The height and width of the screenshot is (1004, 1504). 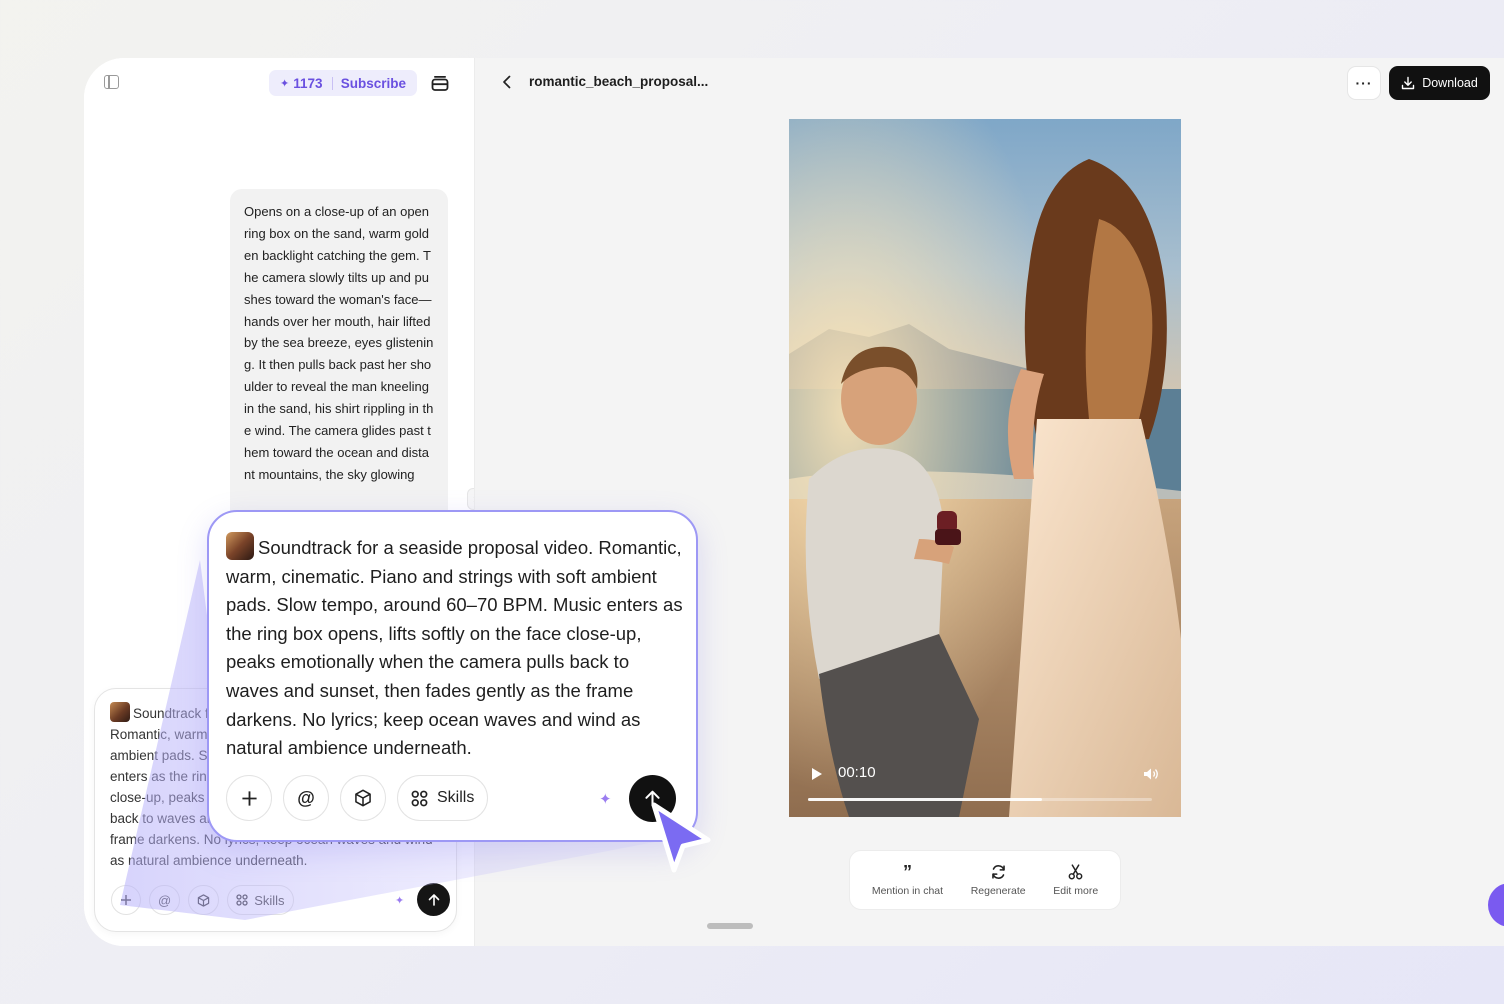 I want to click on sidebar-toggle-icon, so click(x=111, y=82).